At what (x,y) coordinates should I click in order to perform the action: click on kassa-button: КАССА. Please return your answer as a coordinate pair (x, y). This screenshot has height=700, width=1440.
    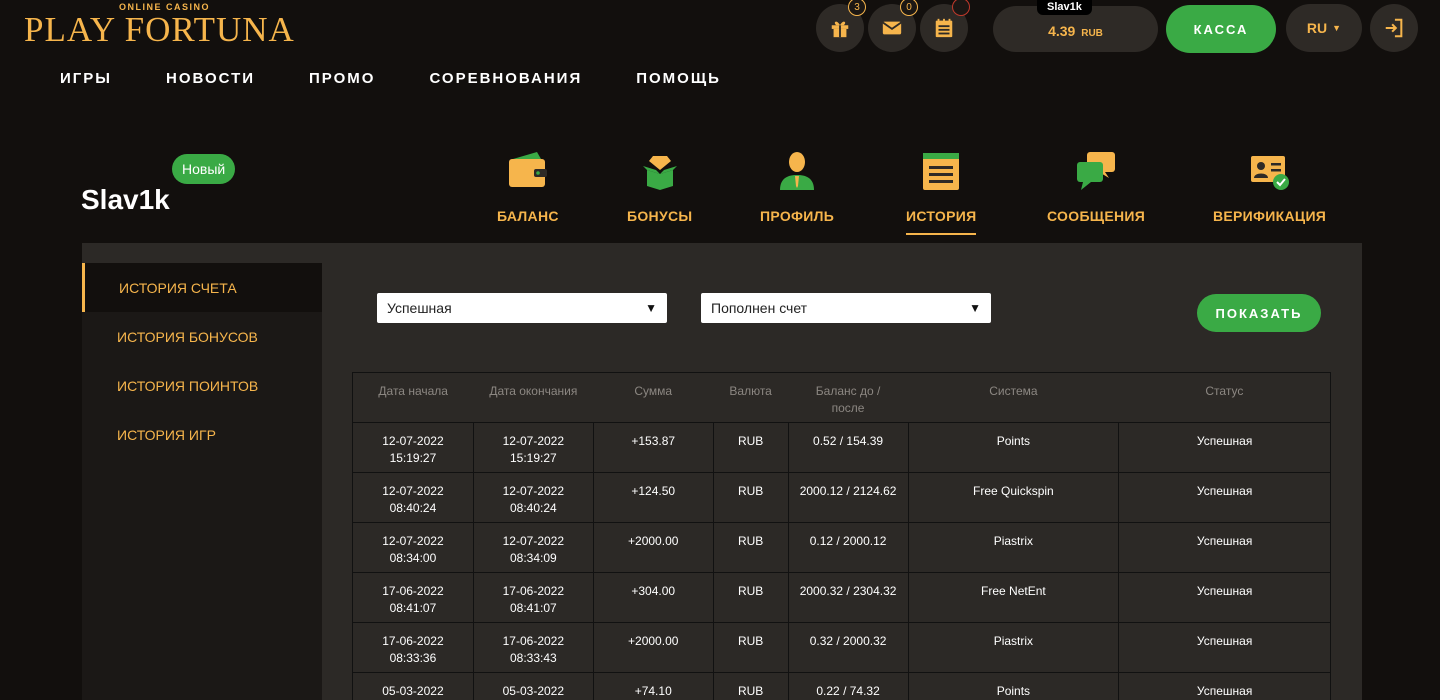
    Looking at the image, I should click on (1221, 29).